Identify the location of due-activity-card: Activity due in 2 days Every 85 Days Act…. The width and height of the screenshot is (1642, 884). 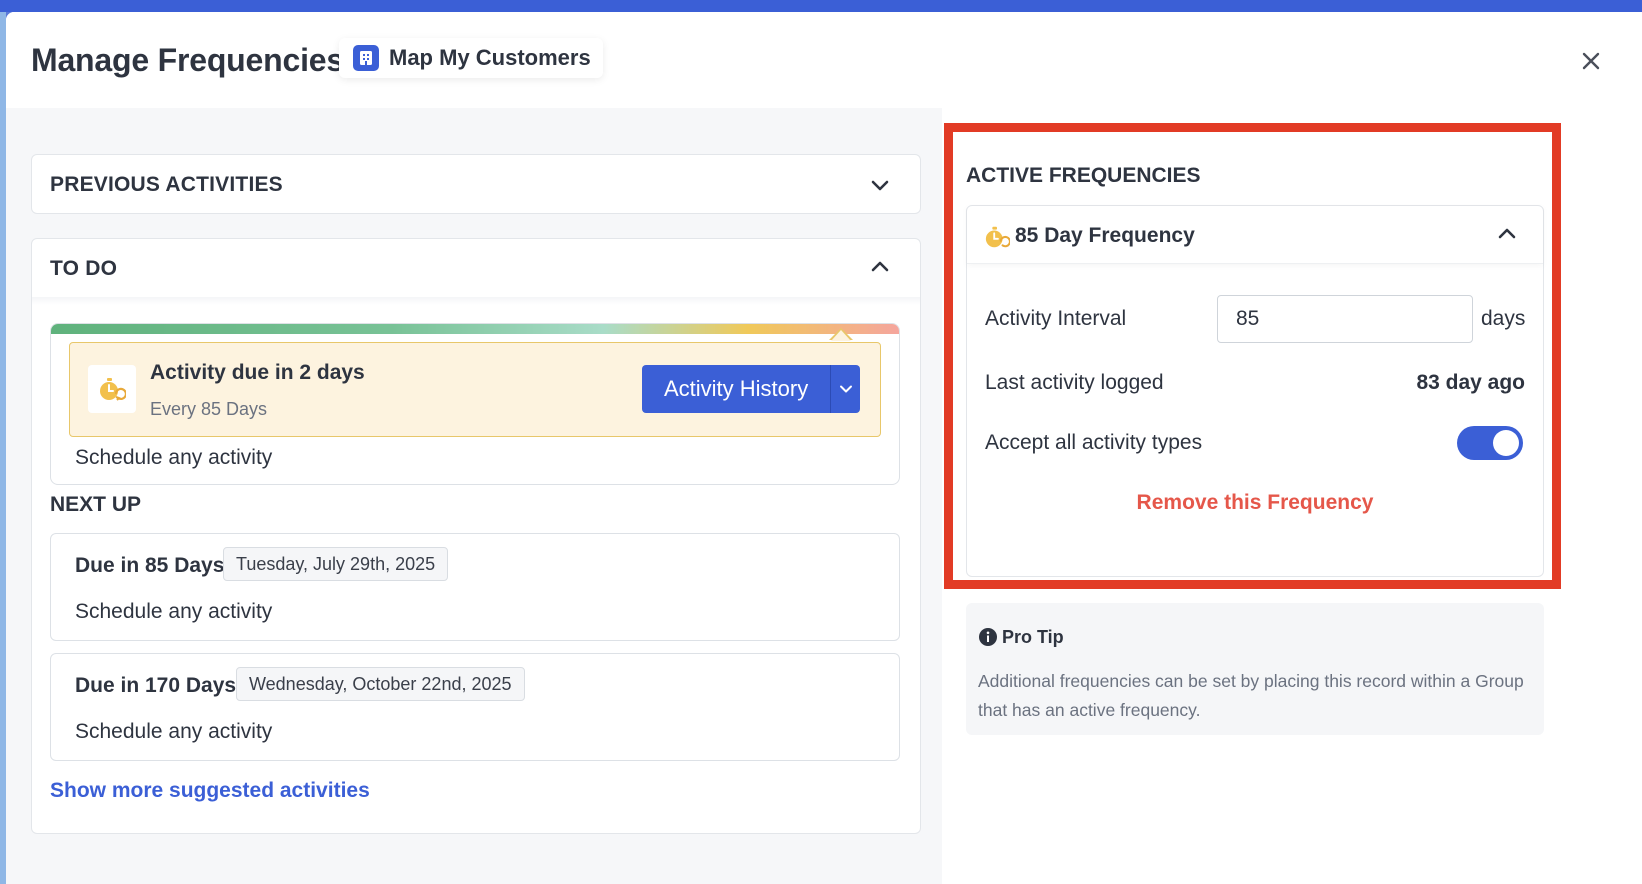
(475, 404).